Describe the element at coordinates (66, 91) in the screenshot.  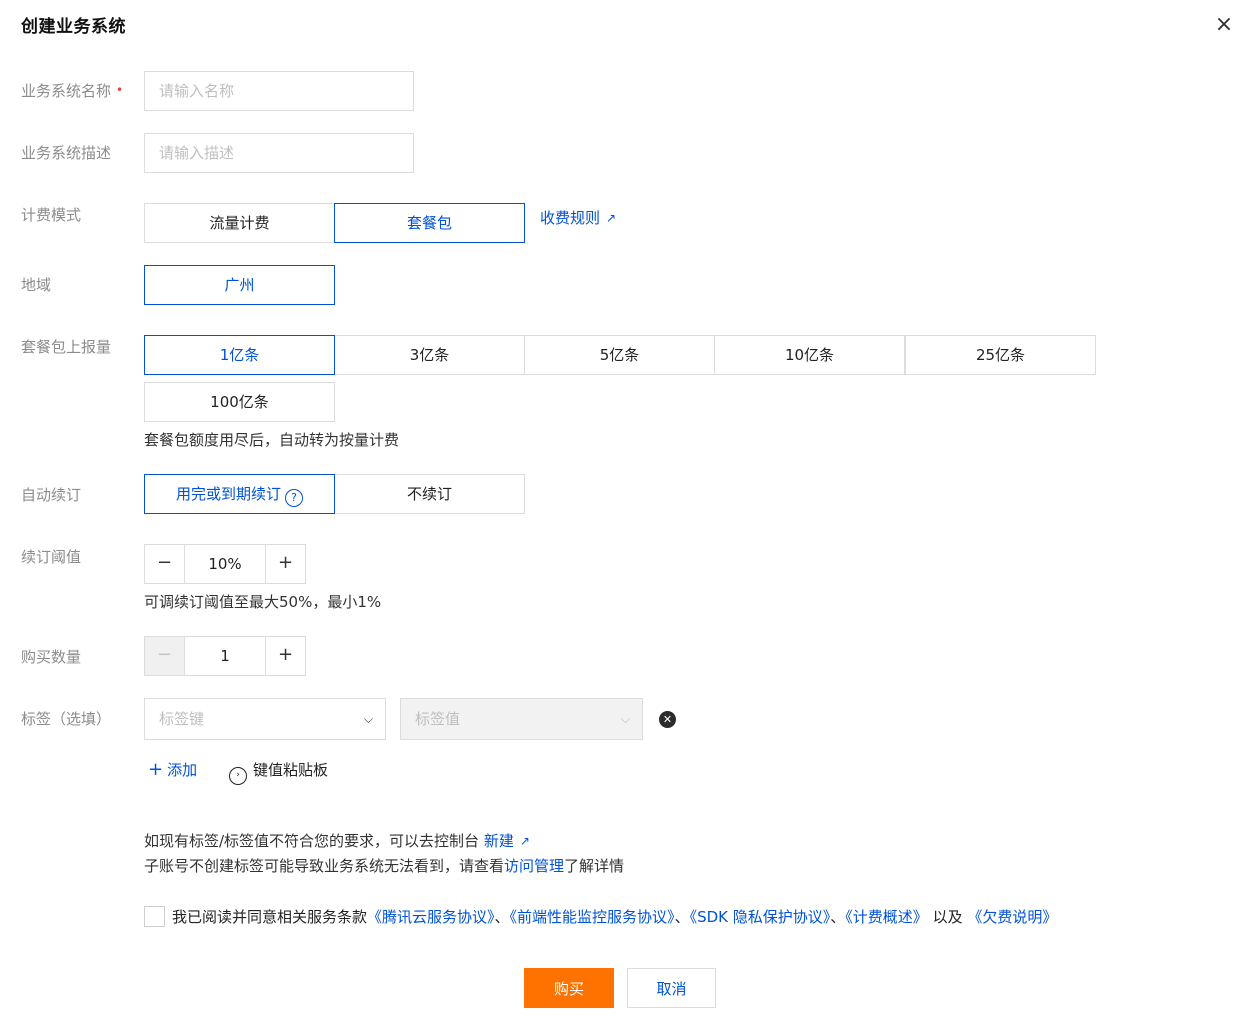
I see `name-label-text: 业务系统名称` at that location.